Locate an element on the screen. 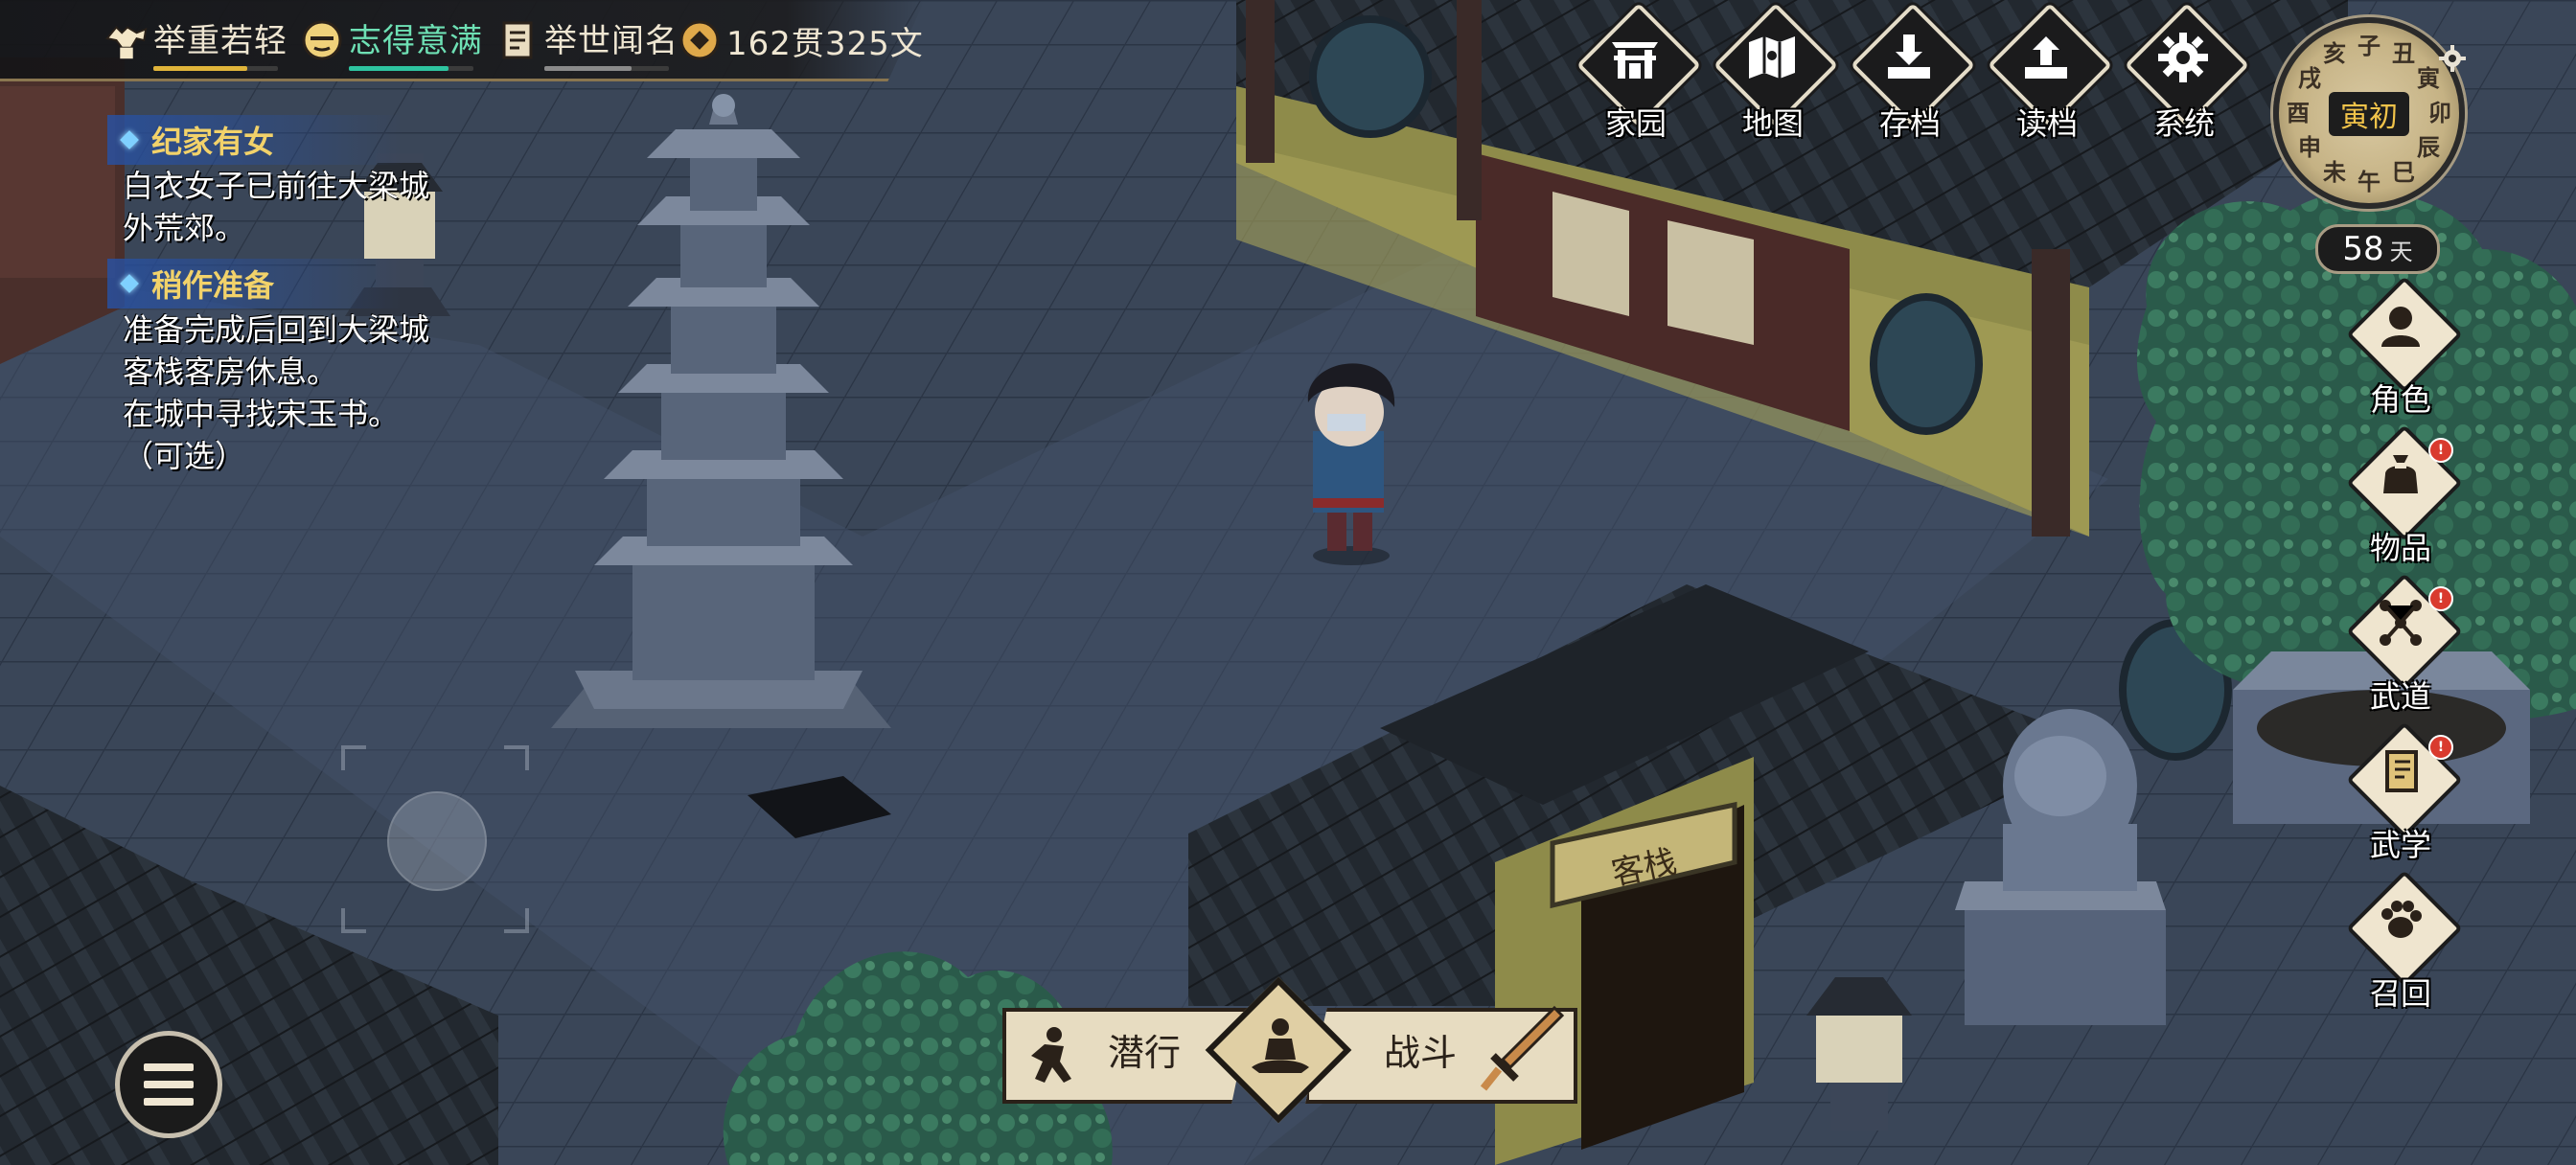  meditate-icon is located at coordinates (1280, 1046).